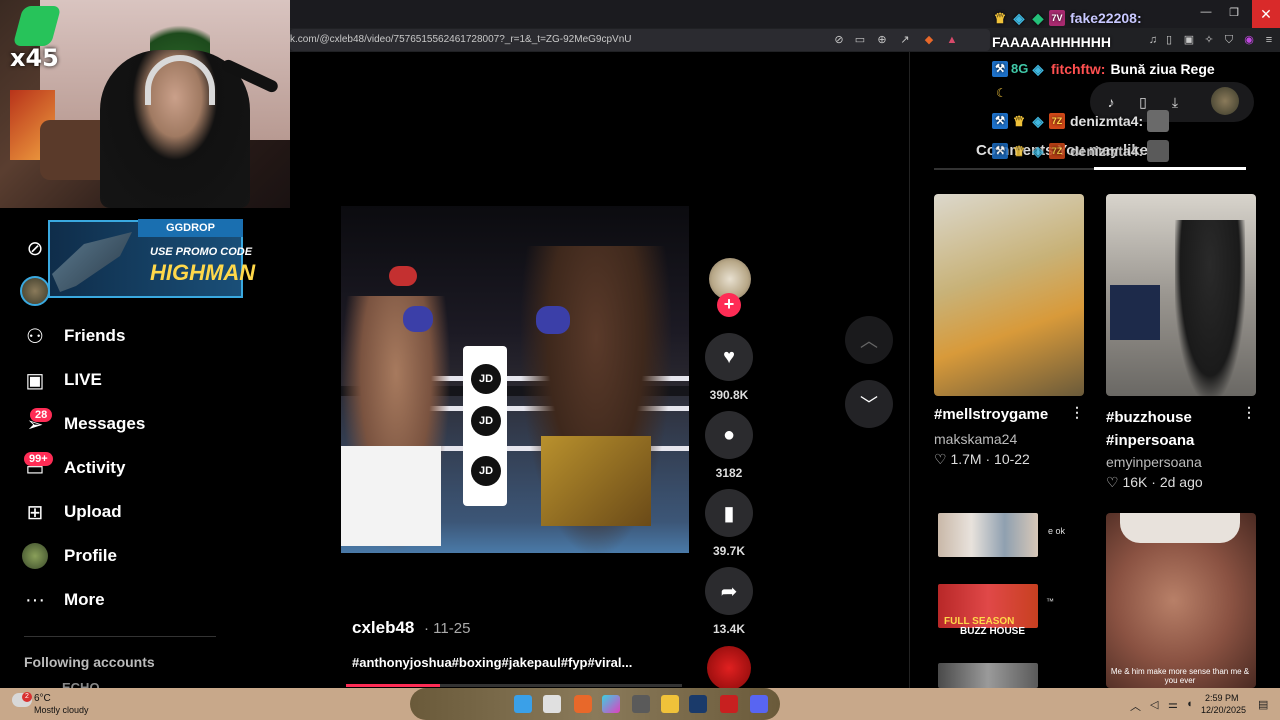 The height and width of the screenshot is (720, 1280). Describe the element at coordinates (552, 704) in the screenshot. I see `task-view-icon` at that location.